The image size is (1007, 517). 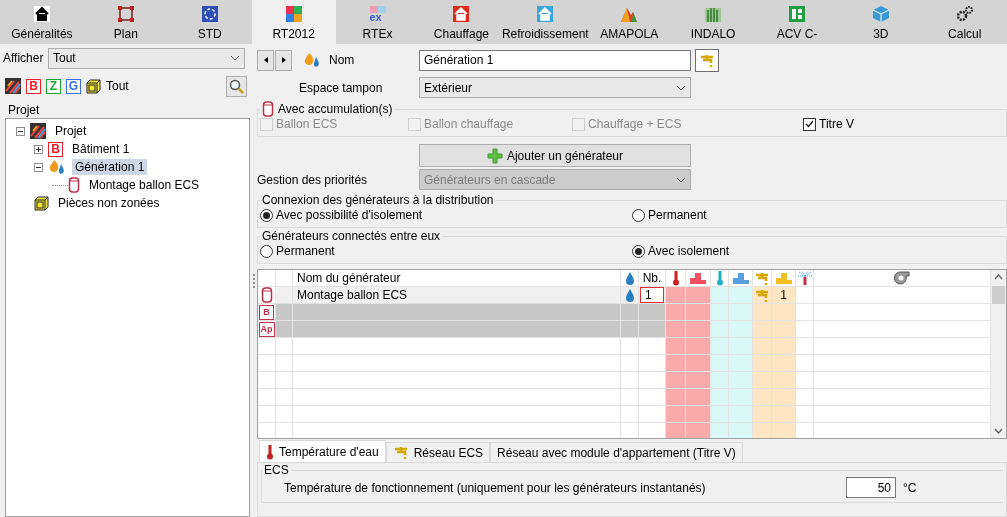 What do you see at coordinates (783, 278) in the screenshot?
I see `podium-icon` at bounding box center [783, 278].